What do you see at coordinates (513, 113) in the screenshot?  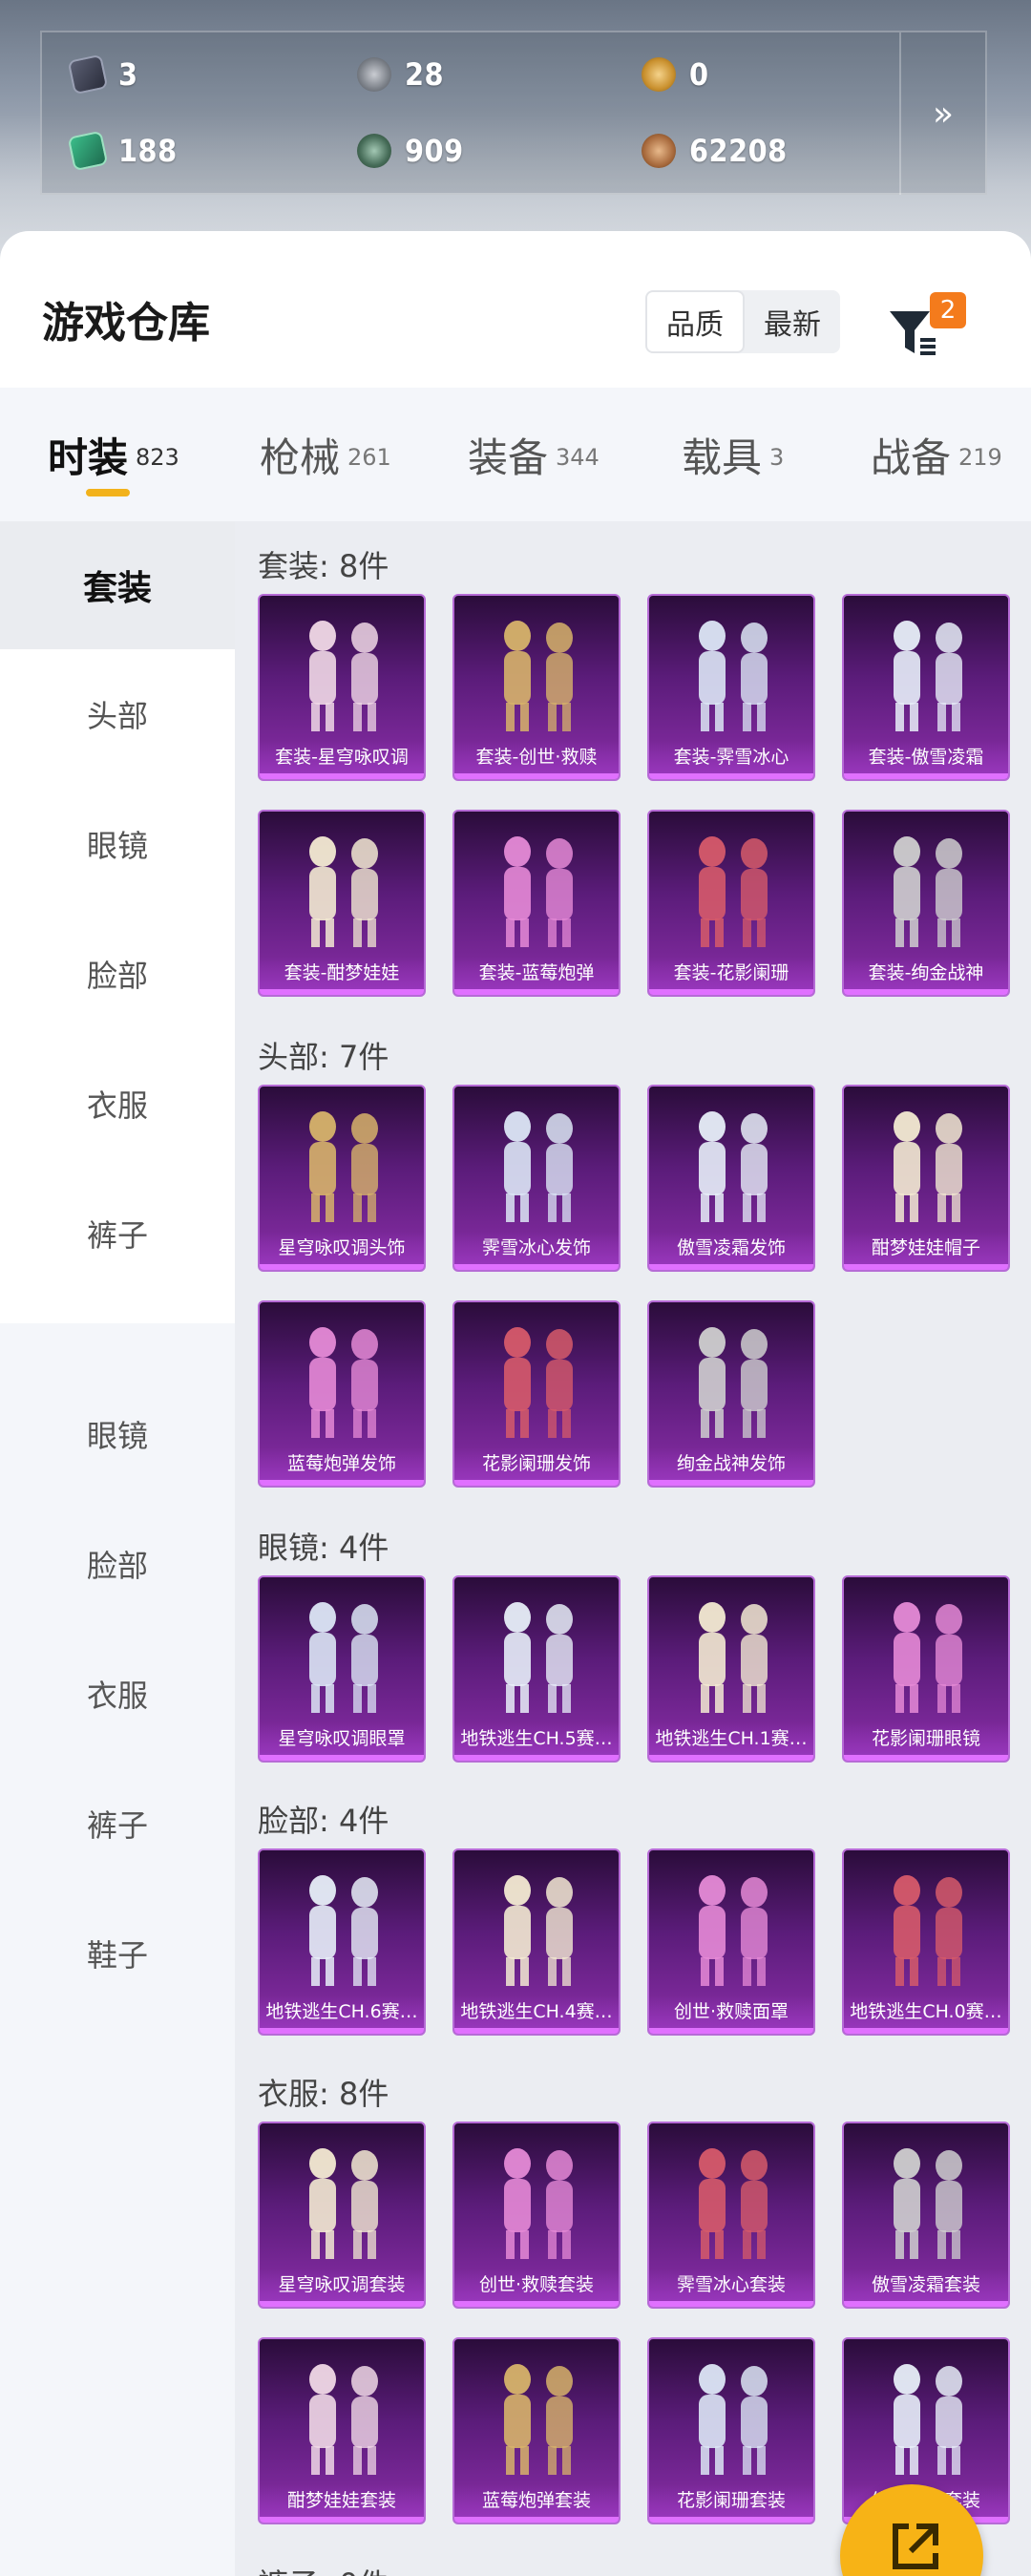 I see `currency-panel: 3 28 0 188 909 62208 »` at bounding box center [513, 113].